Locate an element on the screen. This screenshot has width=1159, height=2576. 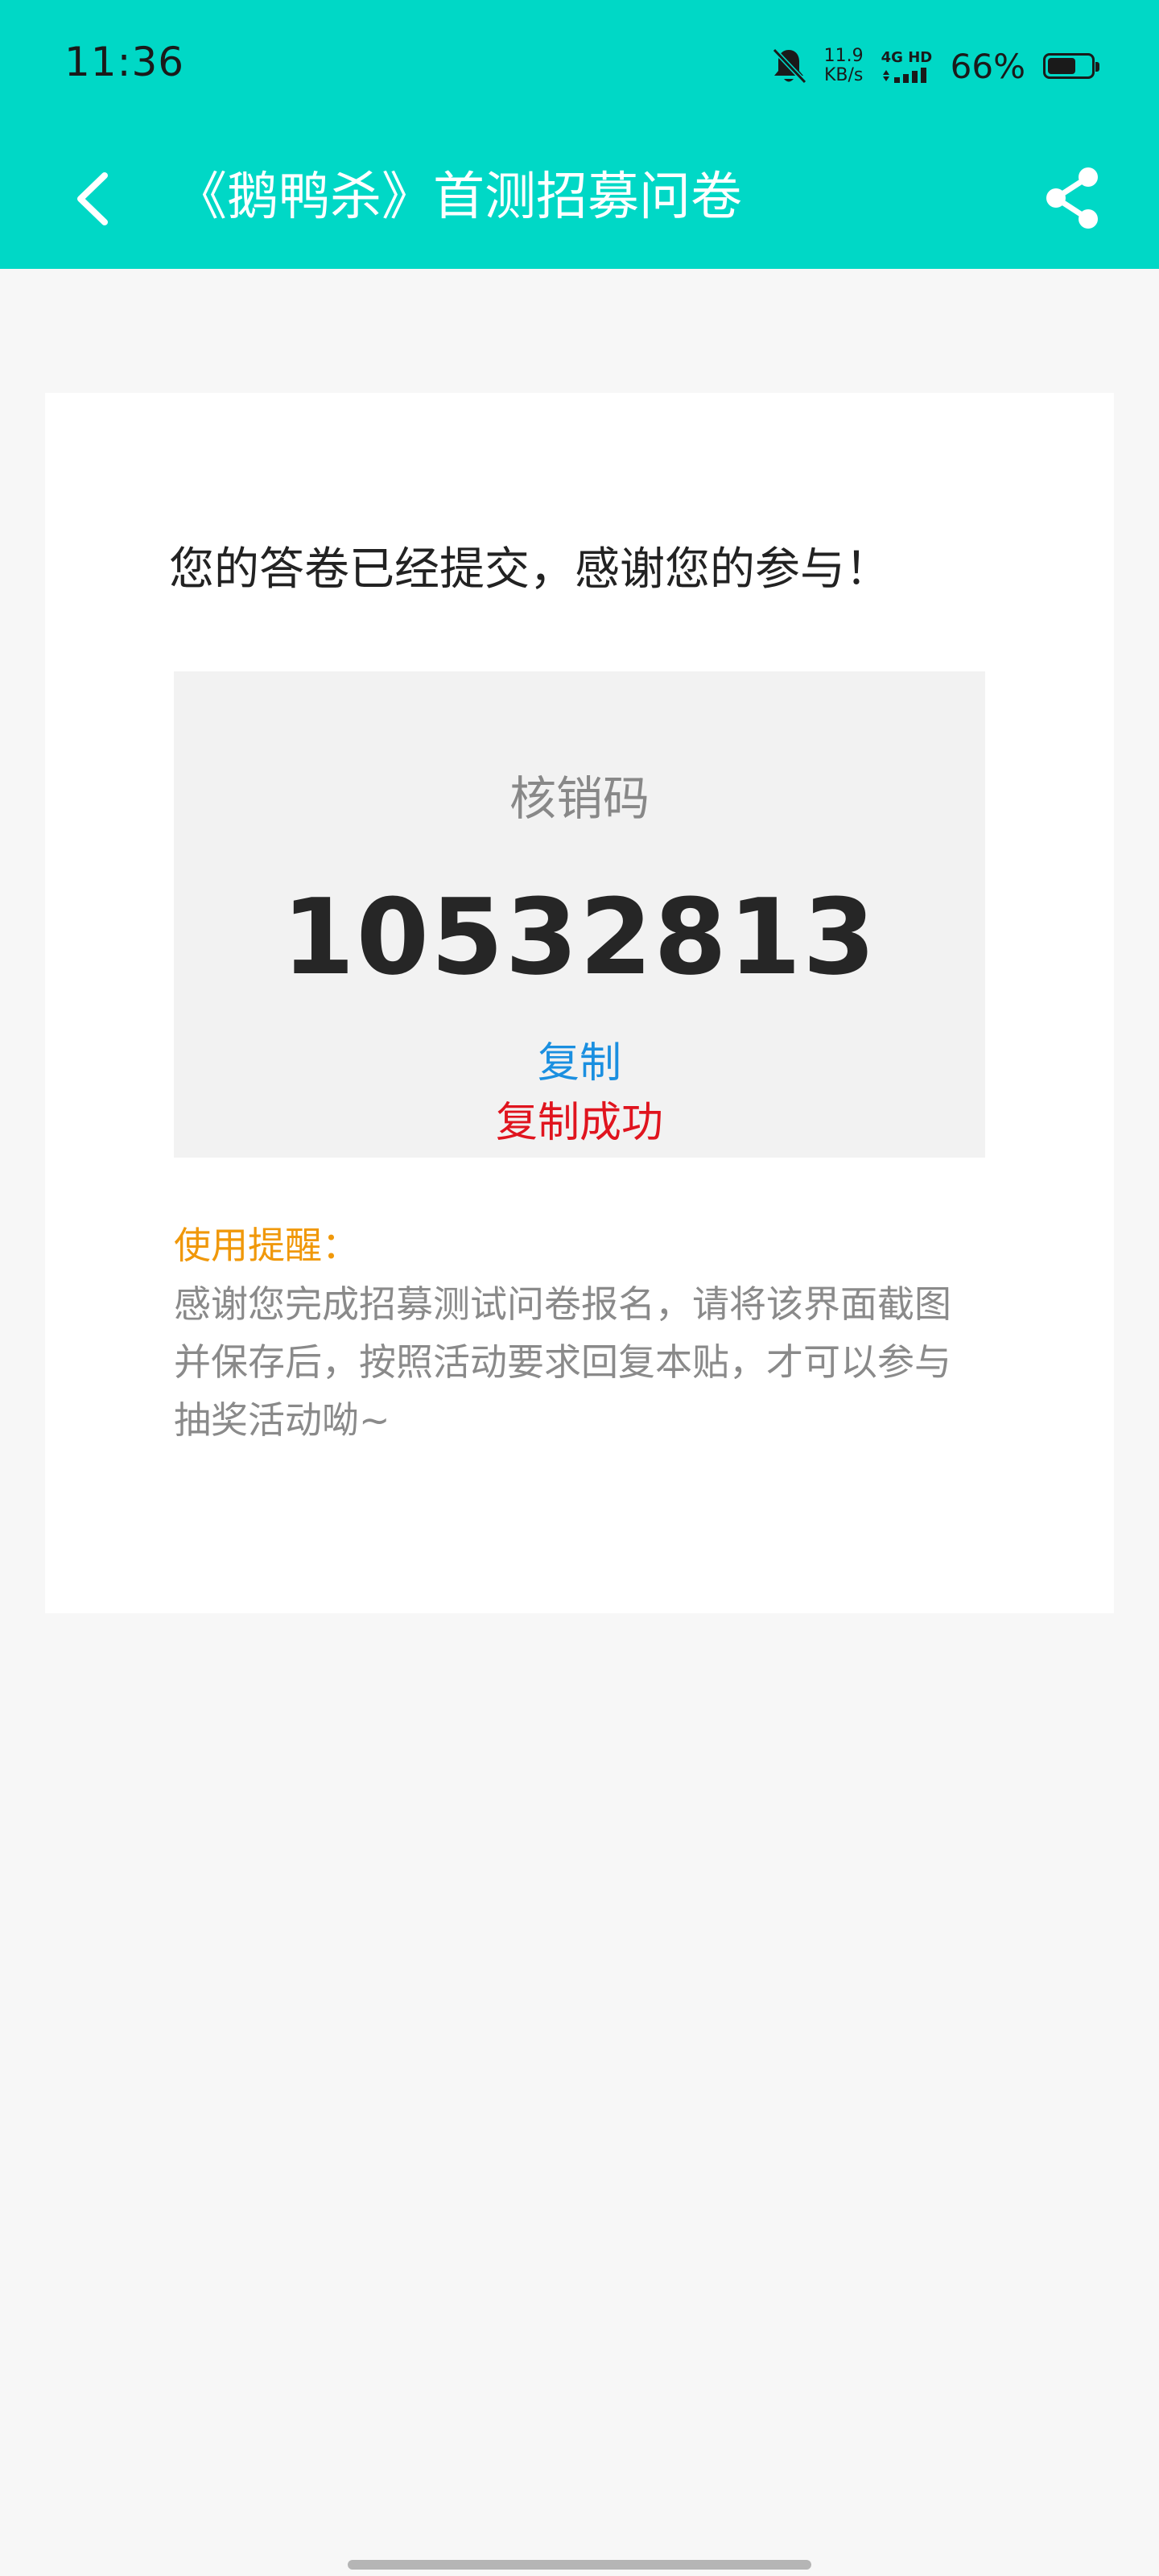
battery-cap is located at coordinates (1097, 67).